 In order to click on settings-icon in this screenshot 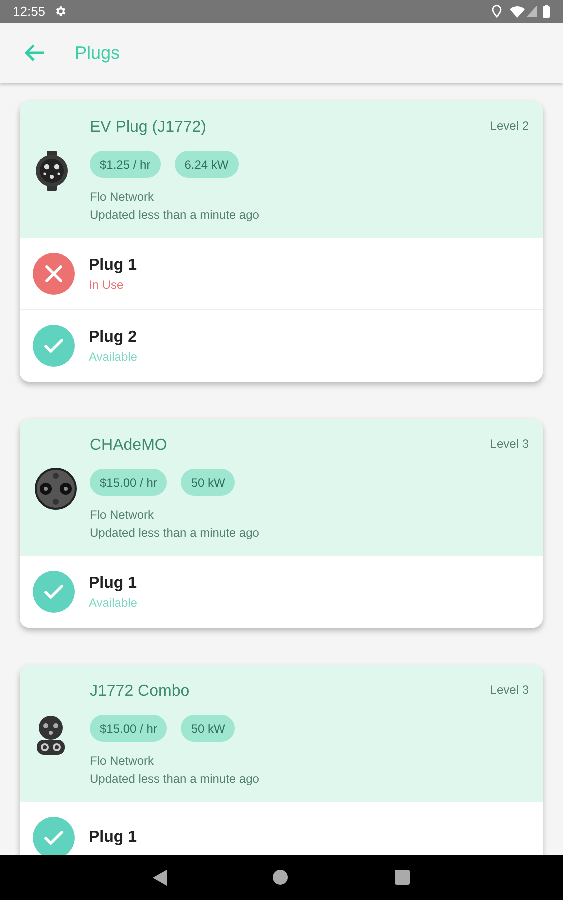, I will do `click(60, 11)`.